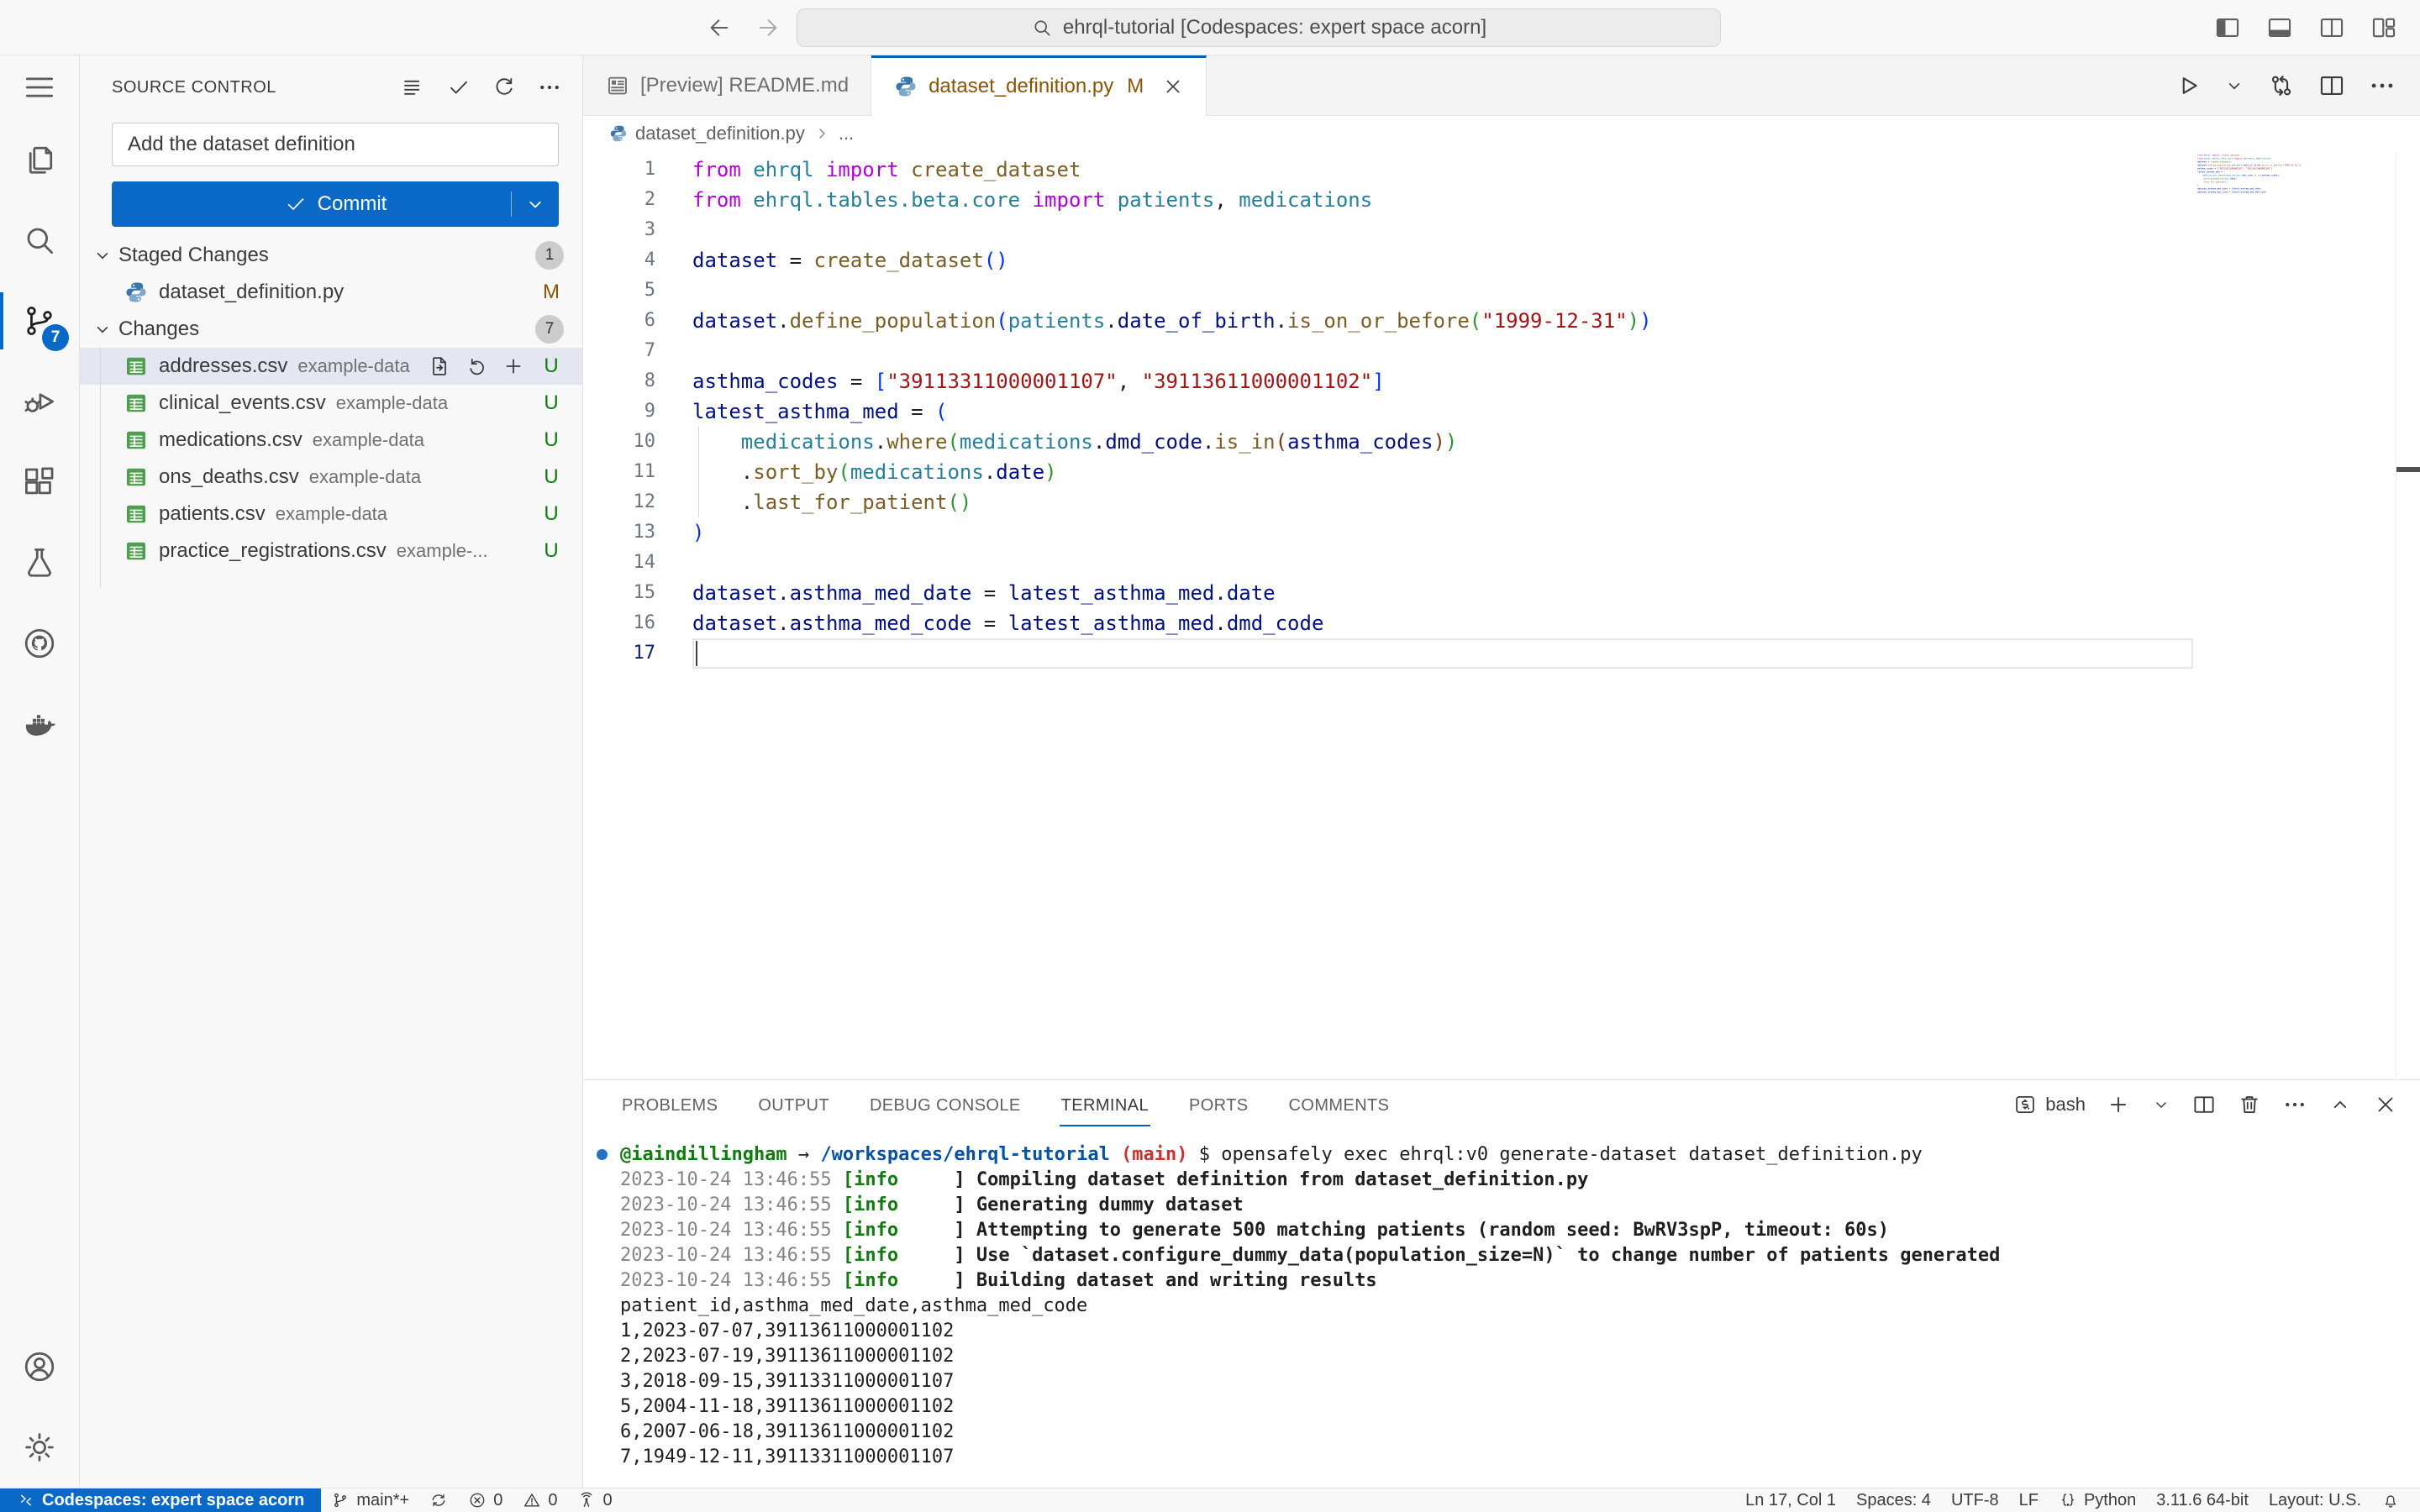 The width and height of the screenshot is (2420, 1512). Describe the element at coordinates (637, 351) in the screenshot. I see `line-number: 7` at that location.